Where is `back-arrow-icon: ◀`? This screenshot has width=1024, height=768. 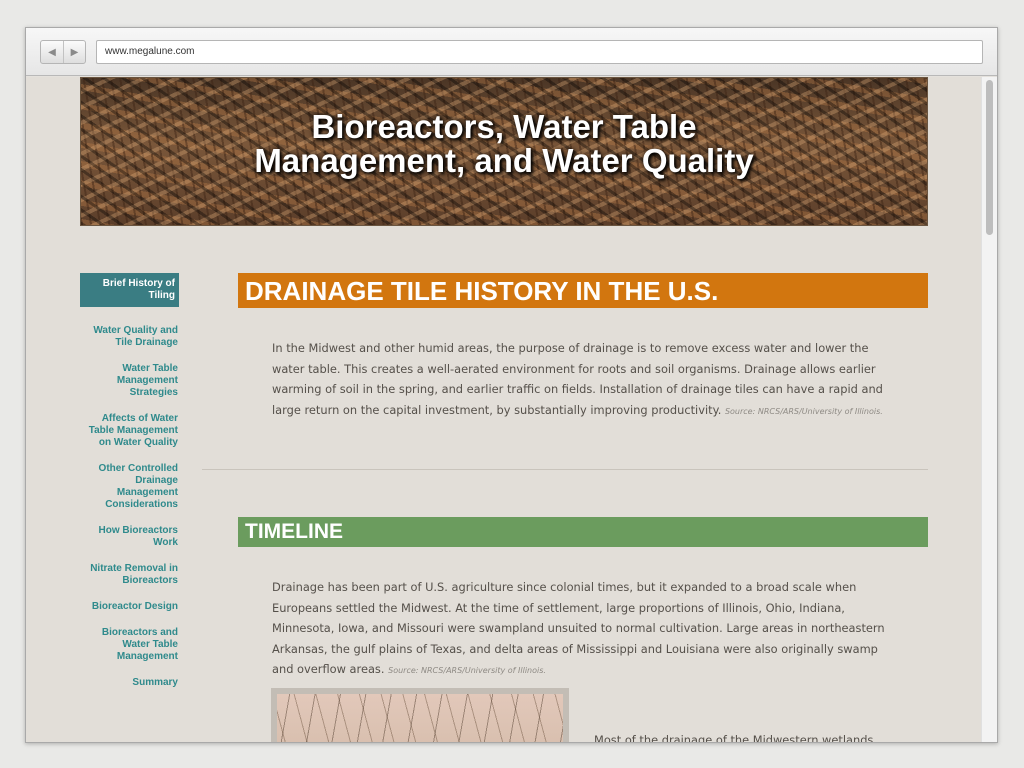 back-arrow-icon: ◀ is located at coordinates (52, 52).